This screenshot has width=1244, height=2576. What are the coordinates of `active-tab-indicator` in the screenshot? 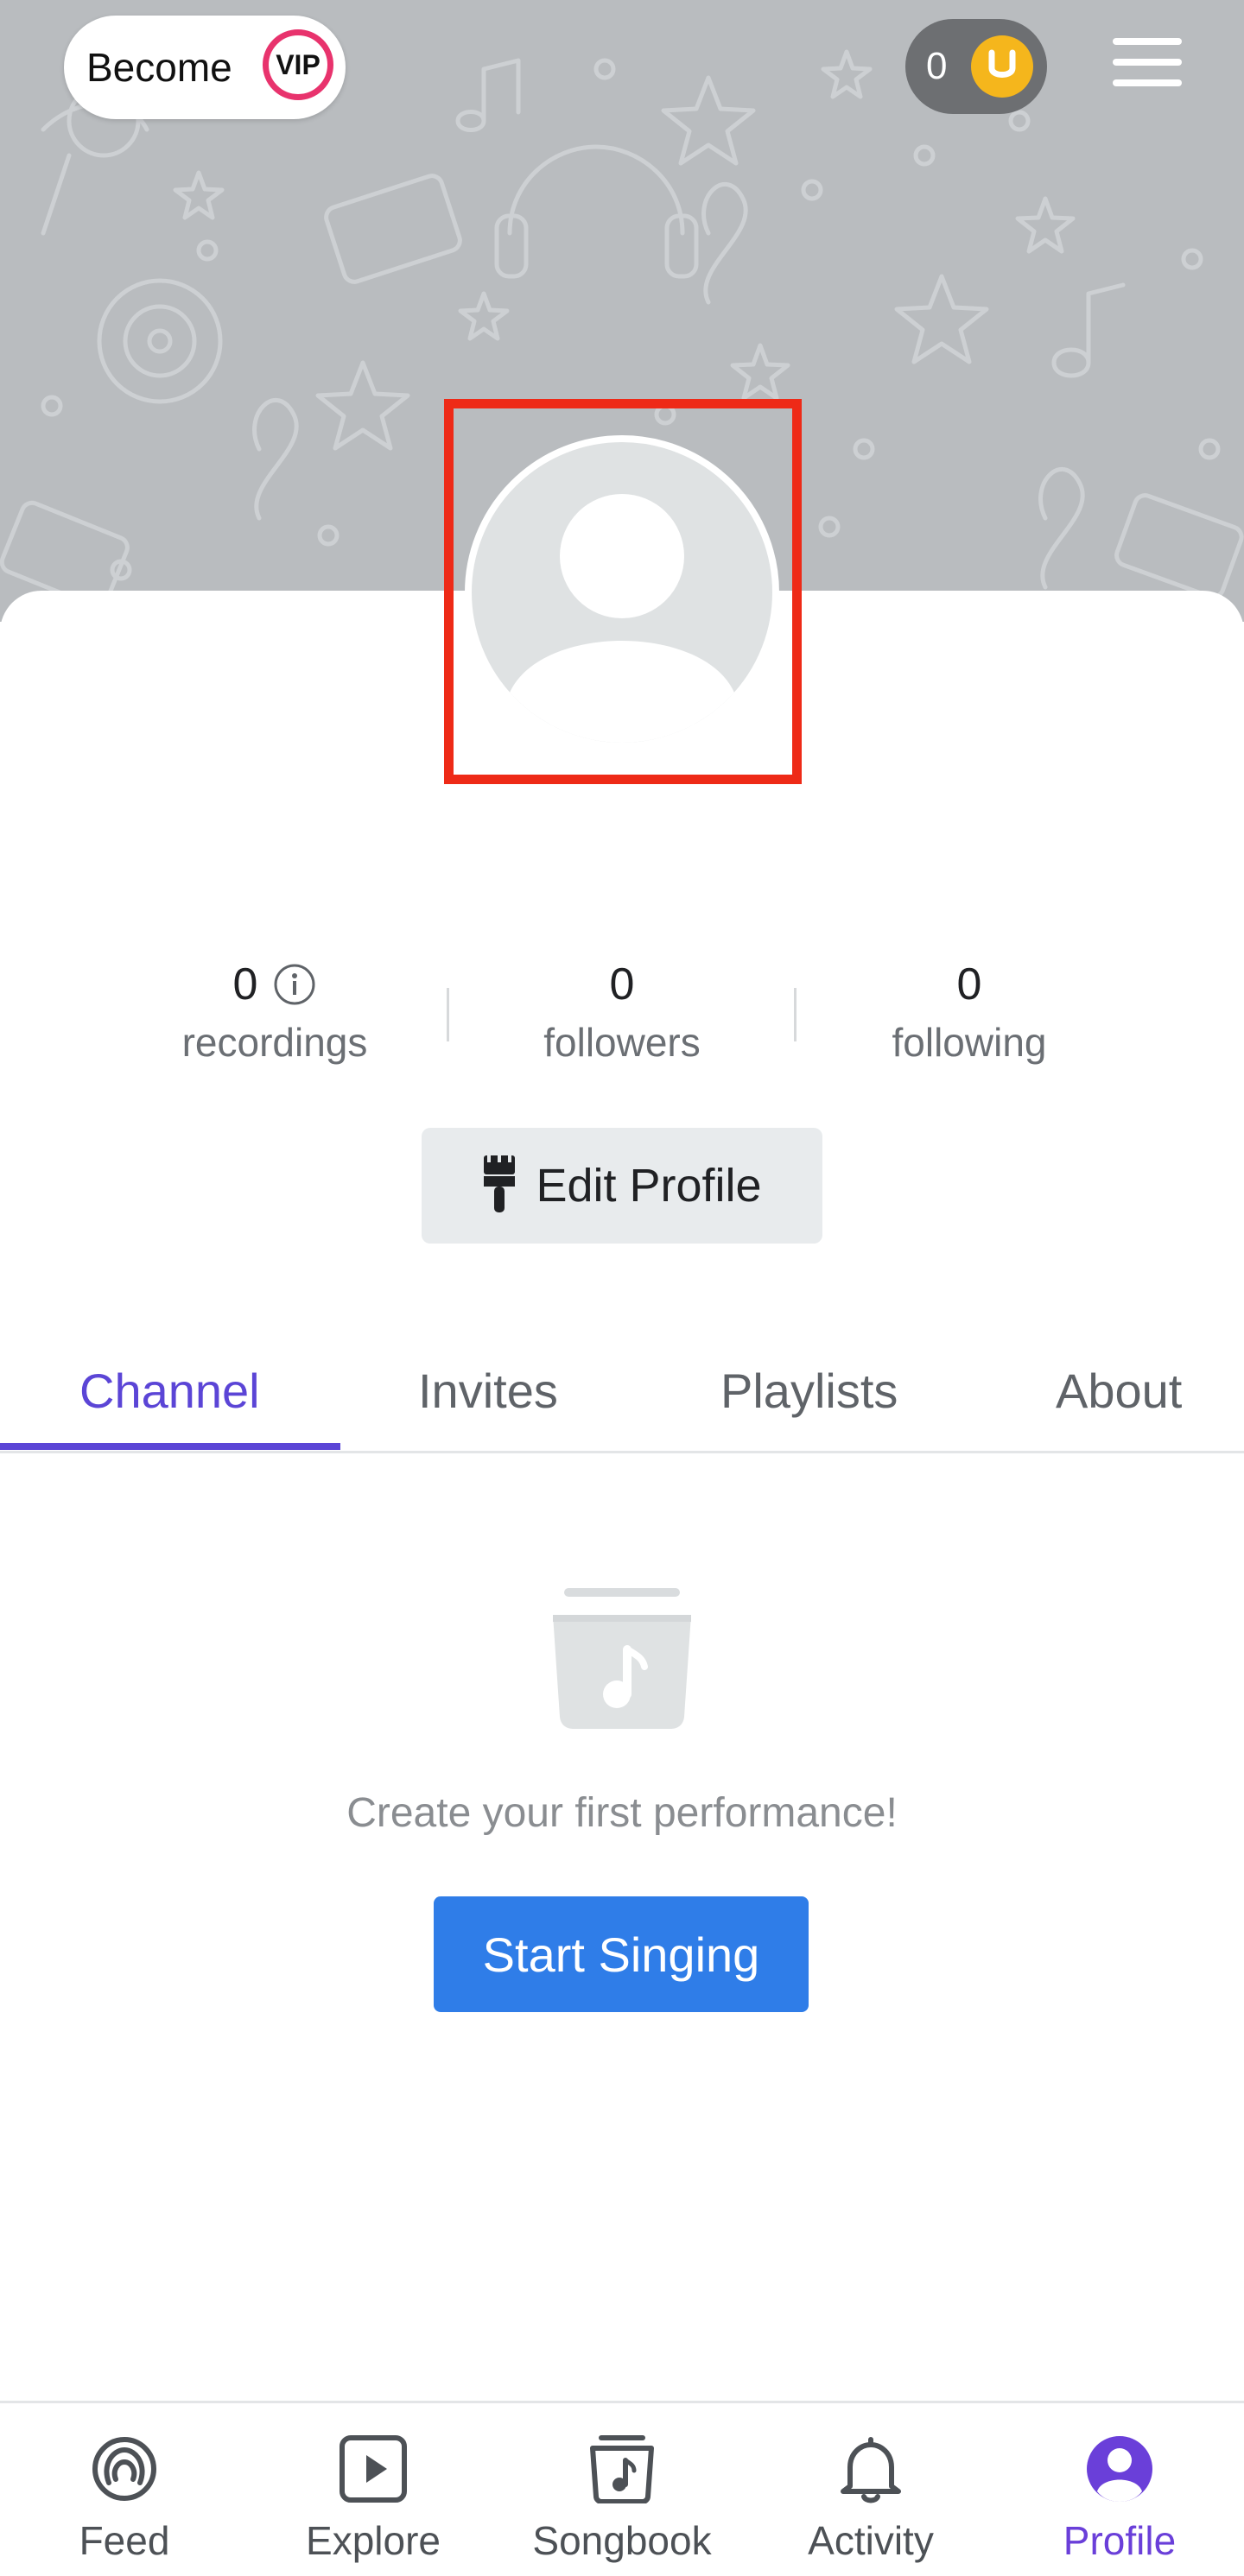 It's located at (170, 1446).